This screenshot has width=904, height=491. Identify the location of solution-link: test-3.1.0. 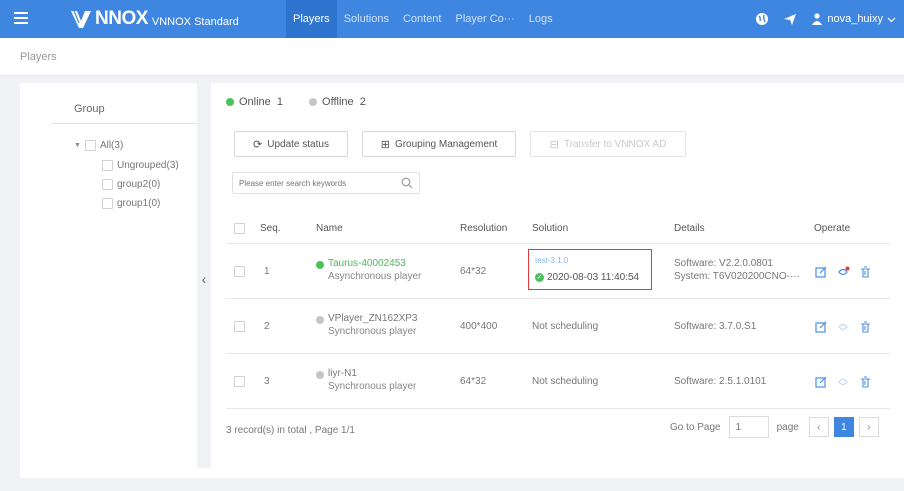
(551, 260).